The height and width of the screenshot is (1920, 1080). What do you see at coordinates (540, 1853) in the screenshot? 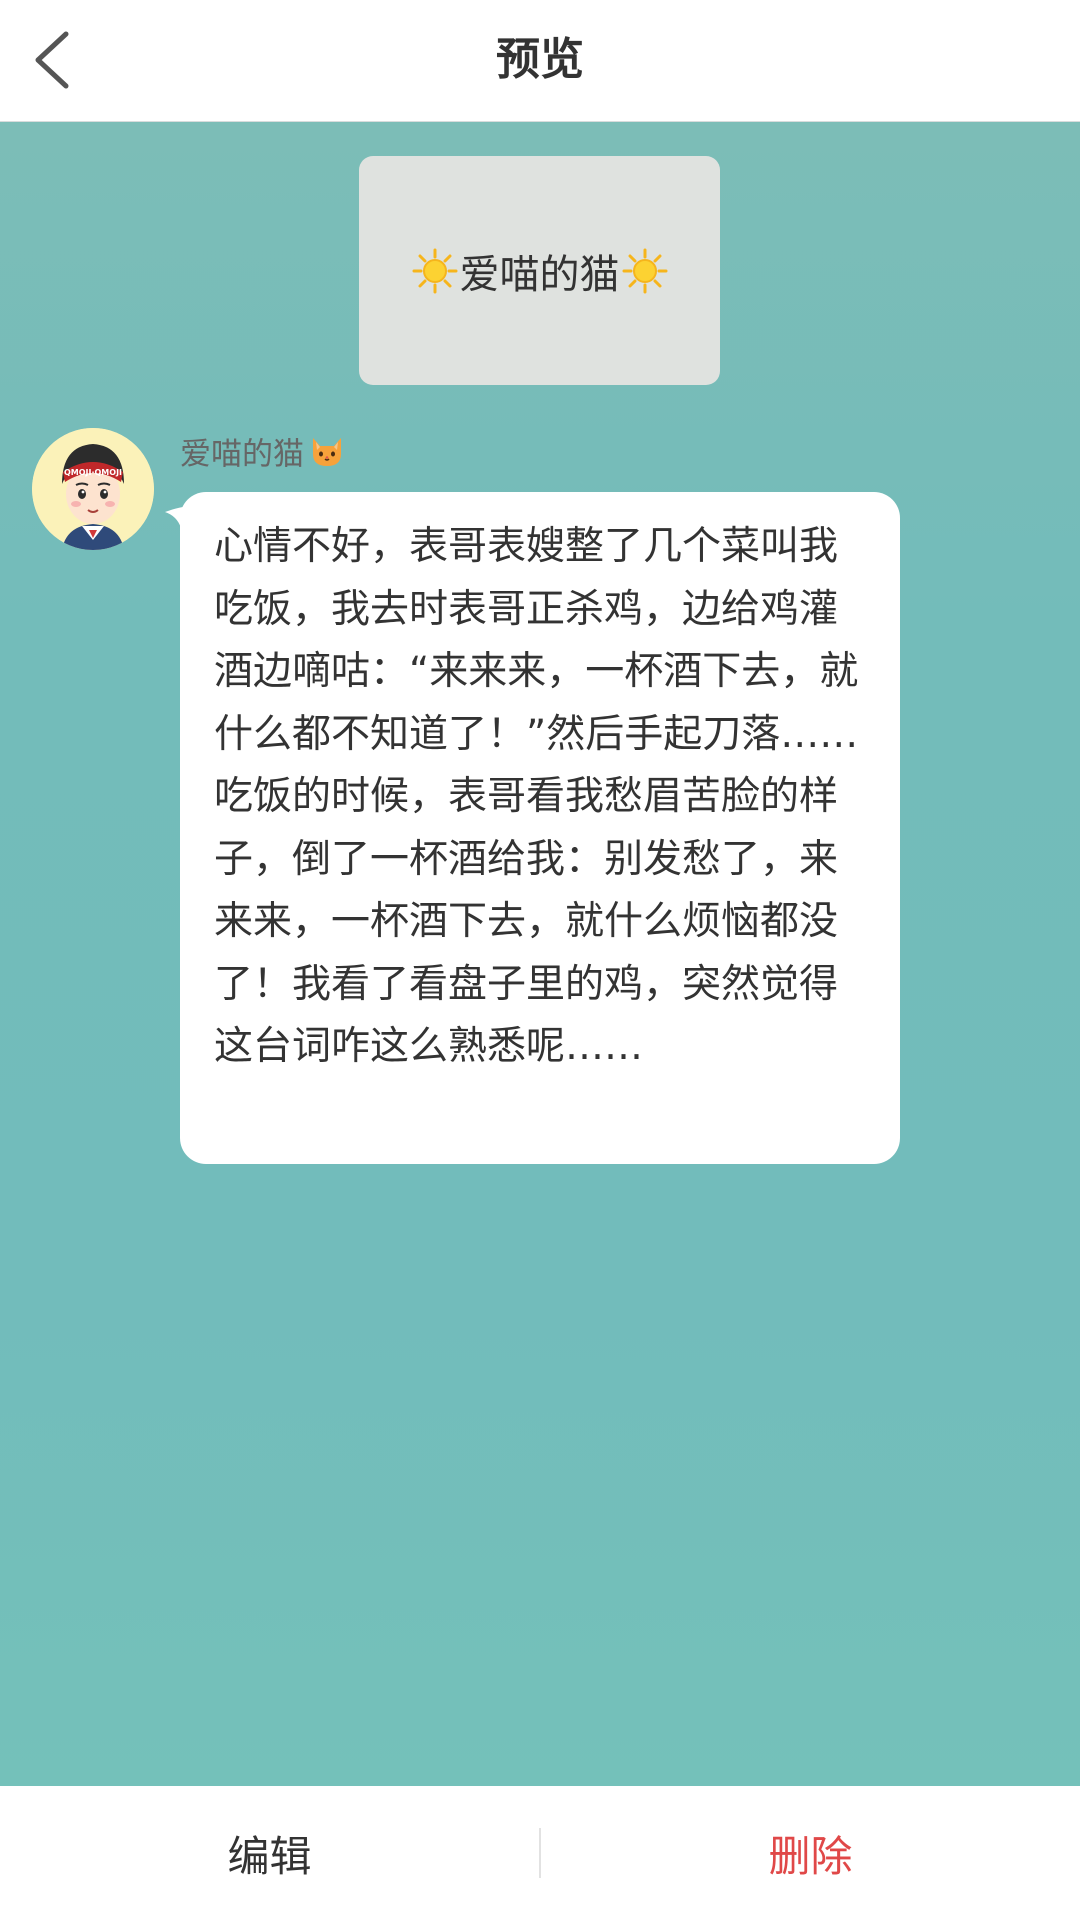
I see `bottom-action-bar: 编辑 删除` at bounding box center [540, 1853].